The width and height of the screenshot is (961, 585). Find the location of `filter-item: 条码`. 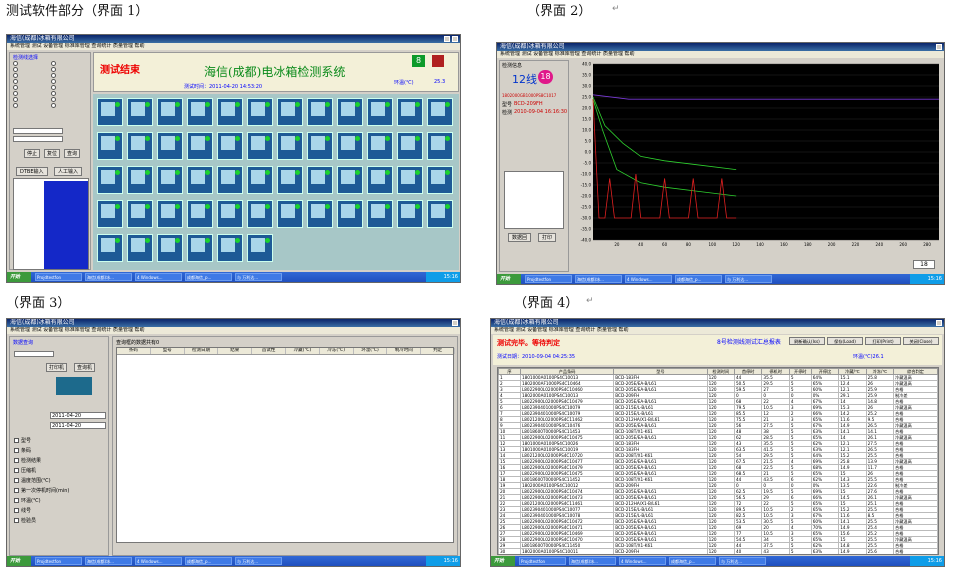

filter-item: 条码 is located at coordinates (22, 450).